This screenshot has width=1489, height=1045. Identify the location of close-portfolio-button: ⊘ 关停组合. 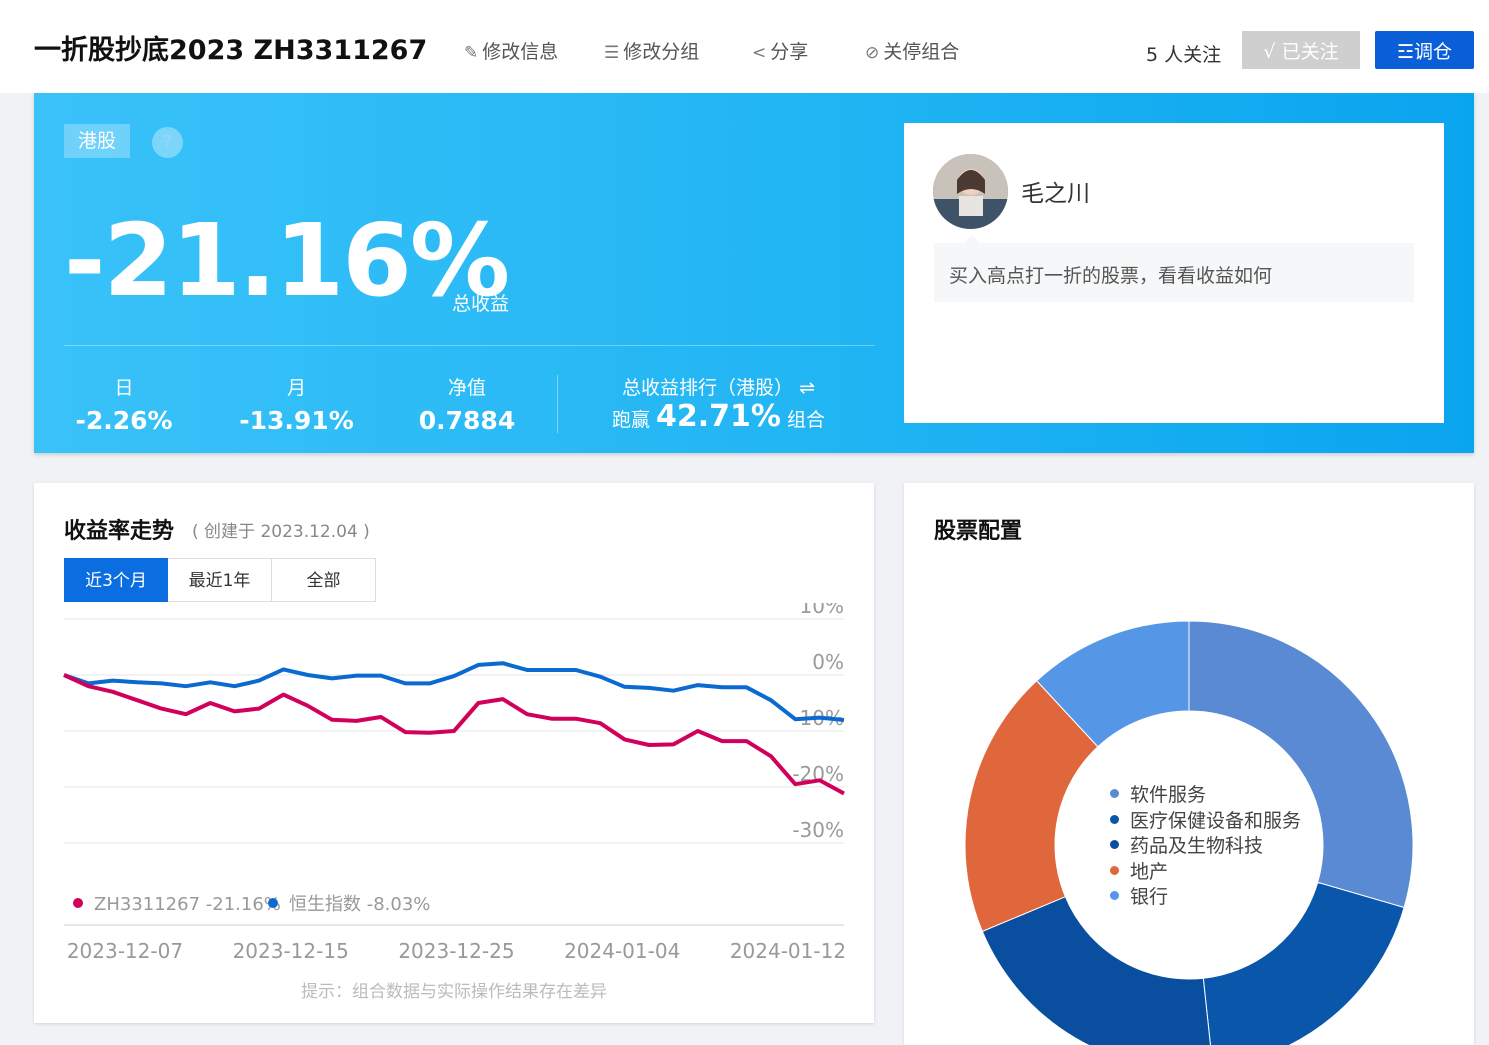
(912, 50).